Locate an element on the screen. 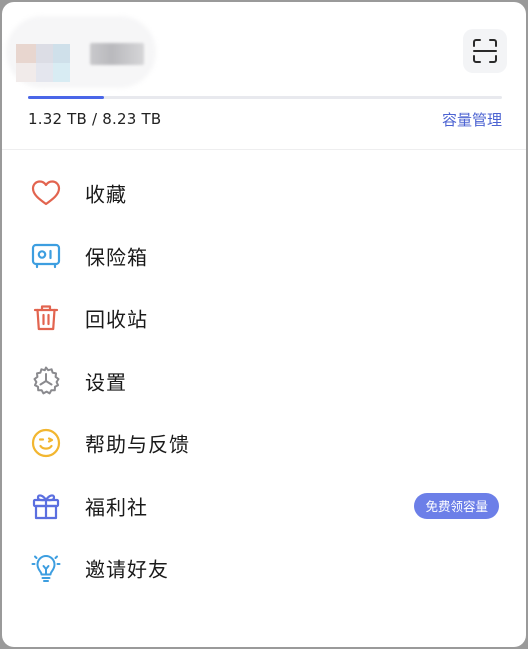 The width and height of the screenshot is (528, 649). menu-item-recycle-bin: 回收站 is located at coordinates (264, 318).